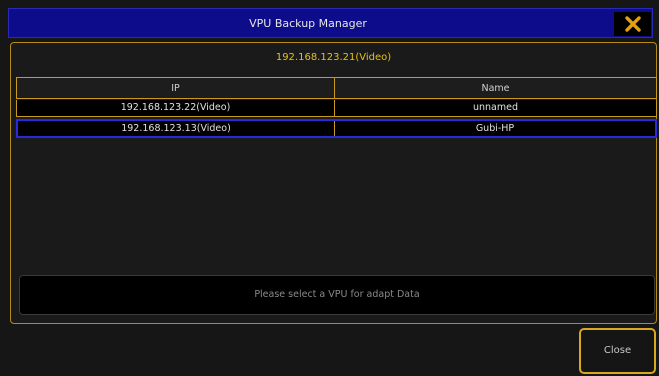 The image size is (659, 376). I want to click on title-bar: VPU Backup Manager, so click(330, 23).